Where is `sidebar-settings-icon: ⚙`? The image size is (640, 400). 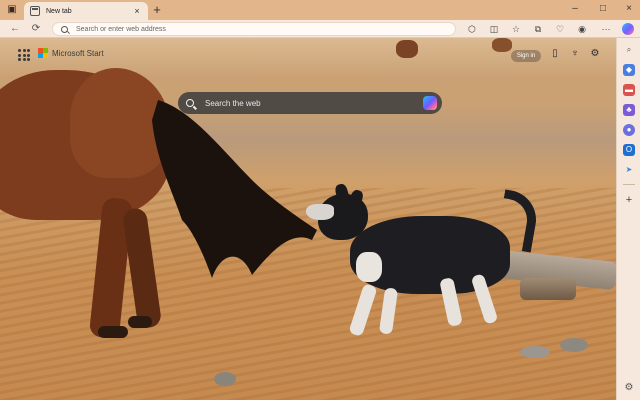 sidebar-settings-icon: ⚙ is located at coordinates (629, 388).